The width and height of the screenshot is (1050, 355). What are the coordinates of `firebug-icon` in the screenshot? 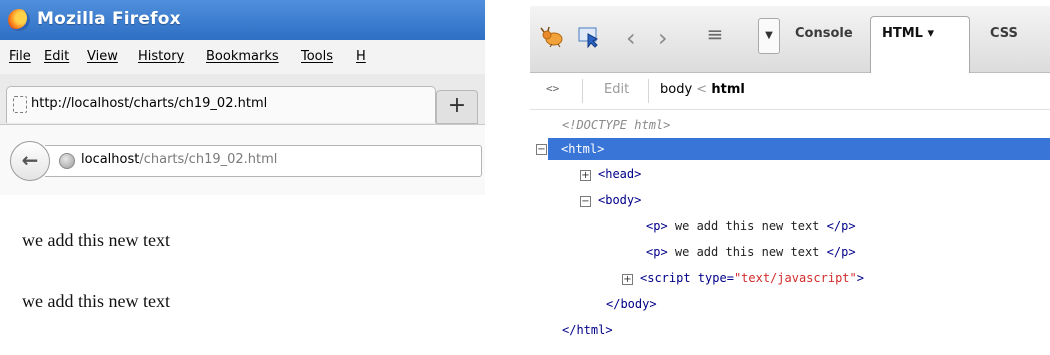 It's located at (553, 37).